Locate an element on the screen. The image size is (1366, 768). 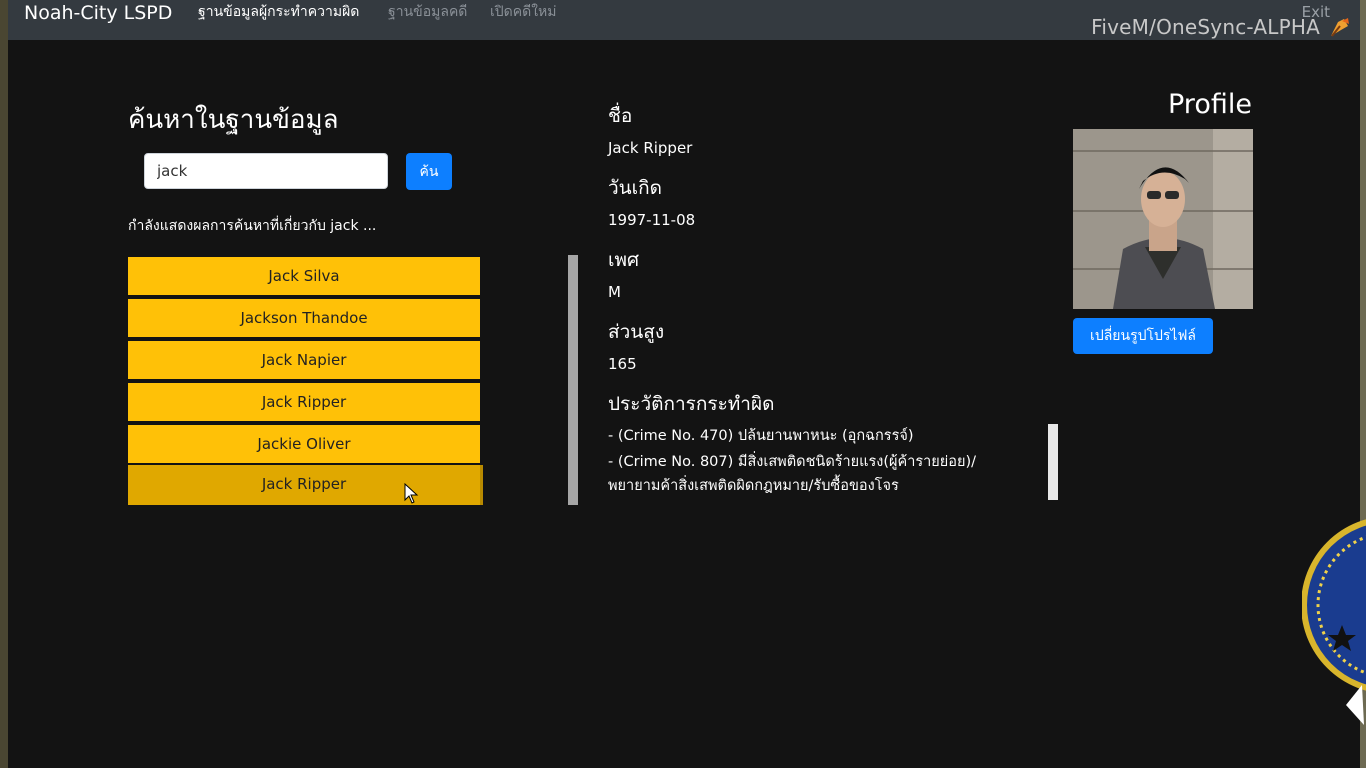
dob-value: 1997-11-08 is located at coordinates (652, 220).